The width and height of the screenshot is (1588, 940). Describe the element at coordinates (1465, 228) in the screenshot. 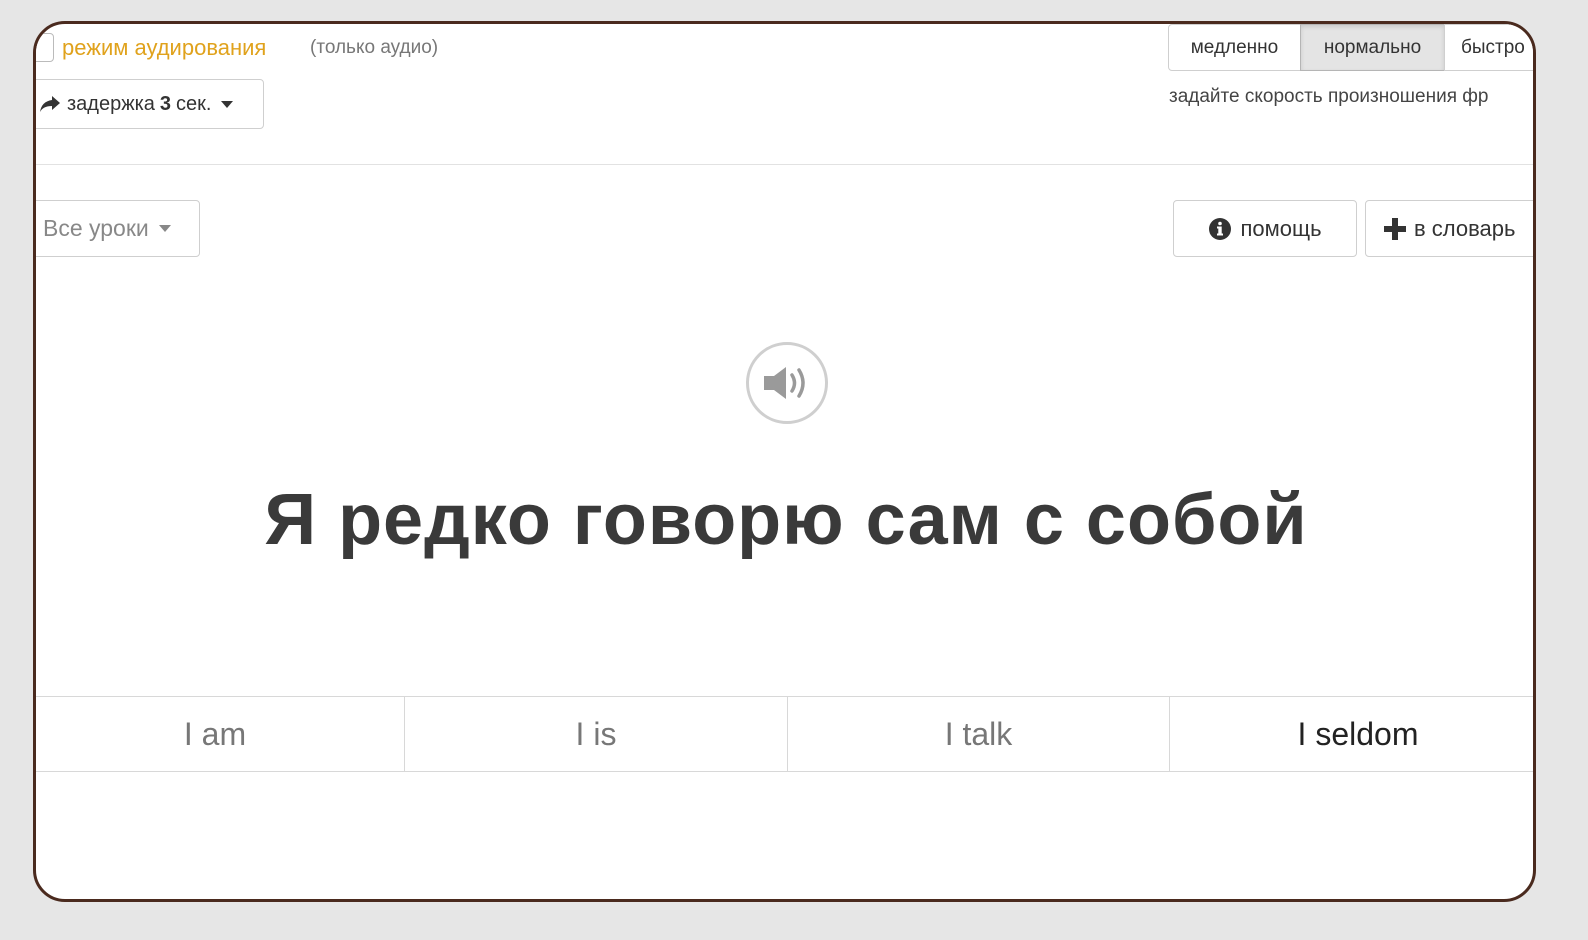

I see `add-to-dictionary-label: в словарь` at that location.